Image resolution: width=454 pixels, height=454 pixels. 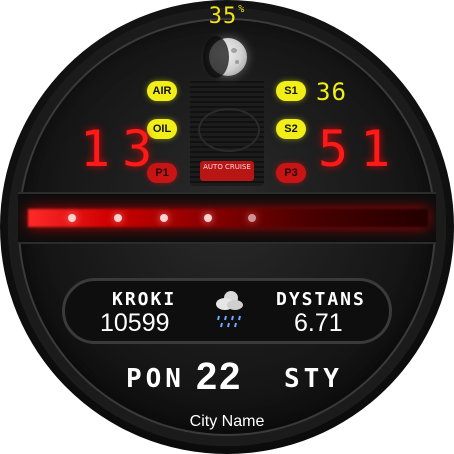 What do you see at coordinates (242, 9) in the screenshot?
I see `battery-unit: %` at bounding box center [242, 9].